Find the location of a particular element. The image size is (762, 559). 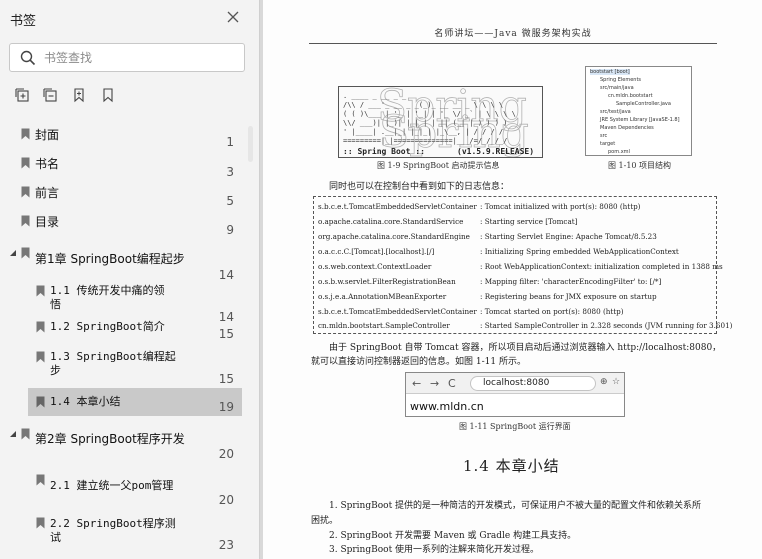

bookmark-chapter-2: 第2章 SpringBoot程序开发 20 is located at coordinates (129, 441).